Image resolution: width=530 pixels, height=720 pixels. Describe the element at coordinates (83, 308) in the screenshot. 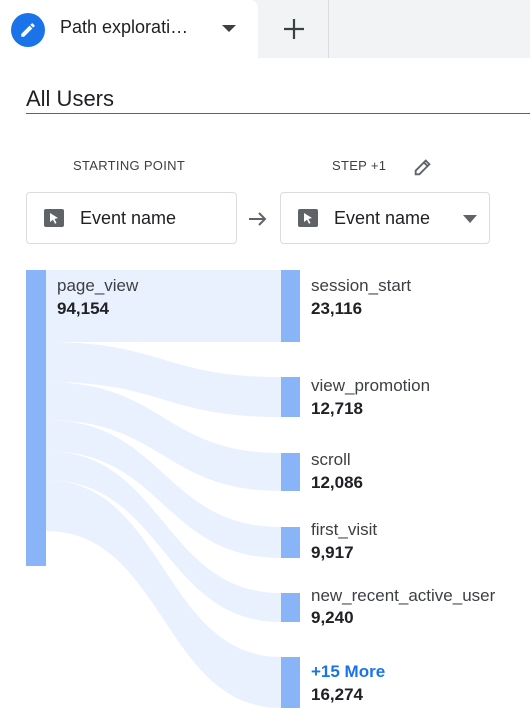

I see `start-node-value: 94,154` at that location.